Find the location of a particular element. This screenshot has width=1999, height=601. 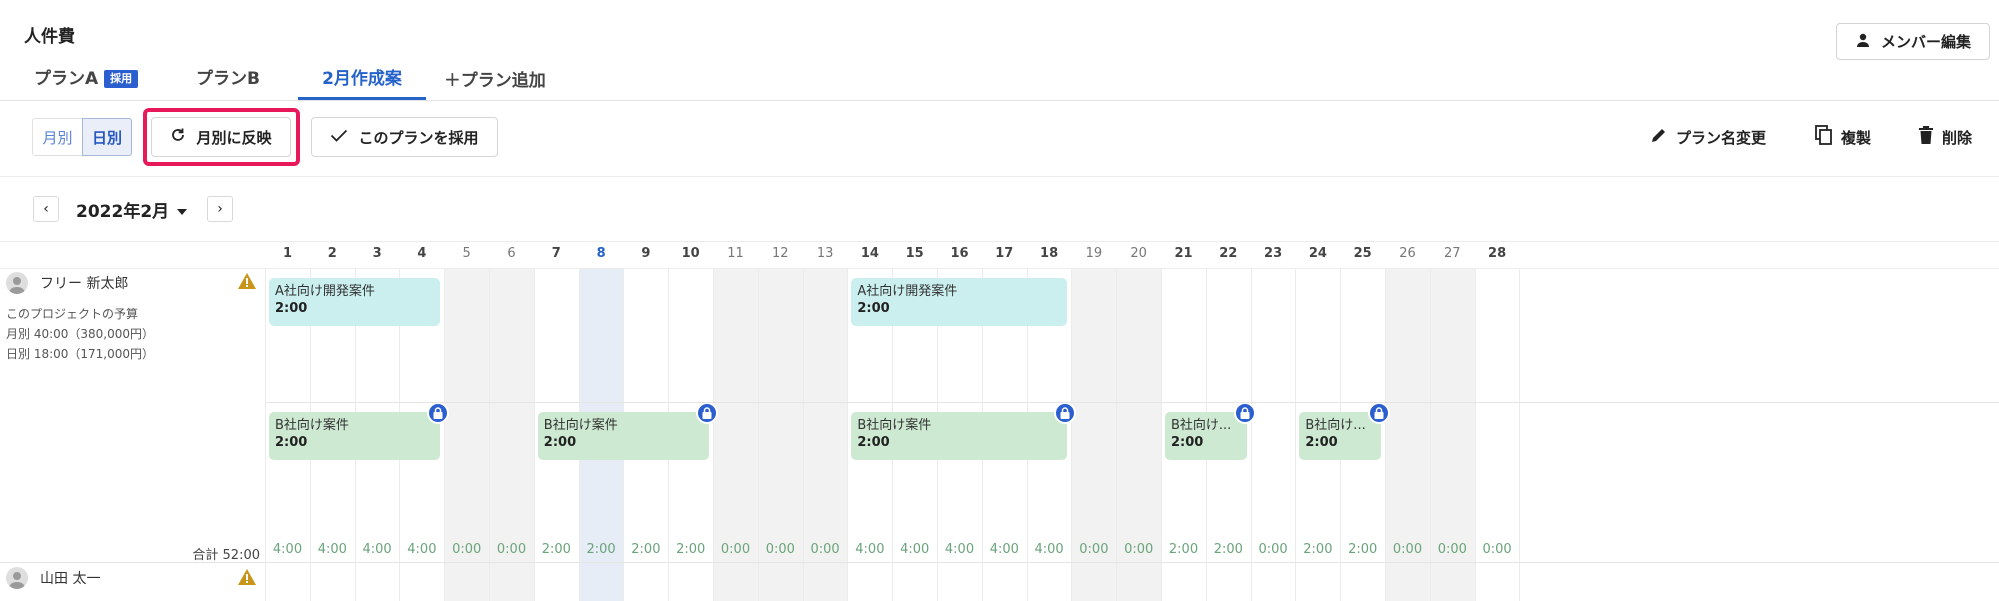

day-number: 2 is located at coordinates (332, 253).